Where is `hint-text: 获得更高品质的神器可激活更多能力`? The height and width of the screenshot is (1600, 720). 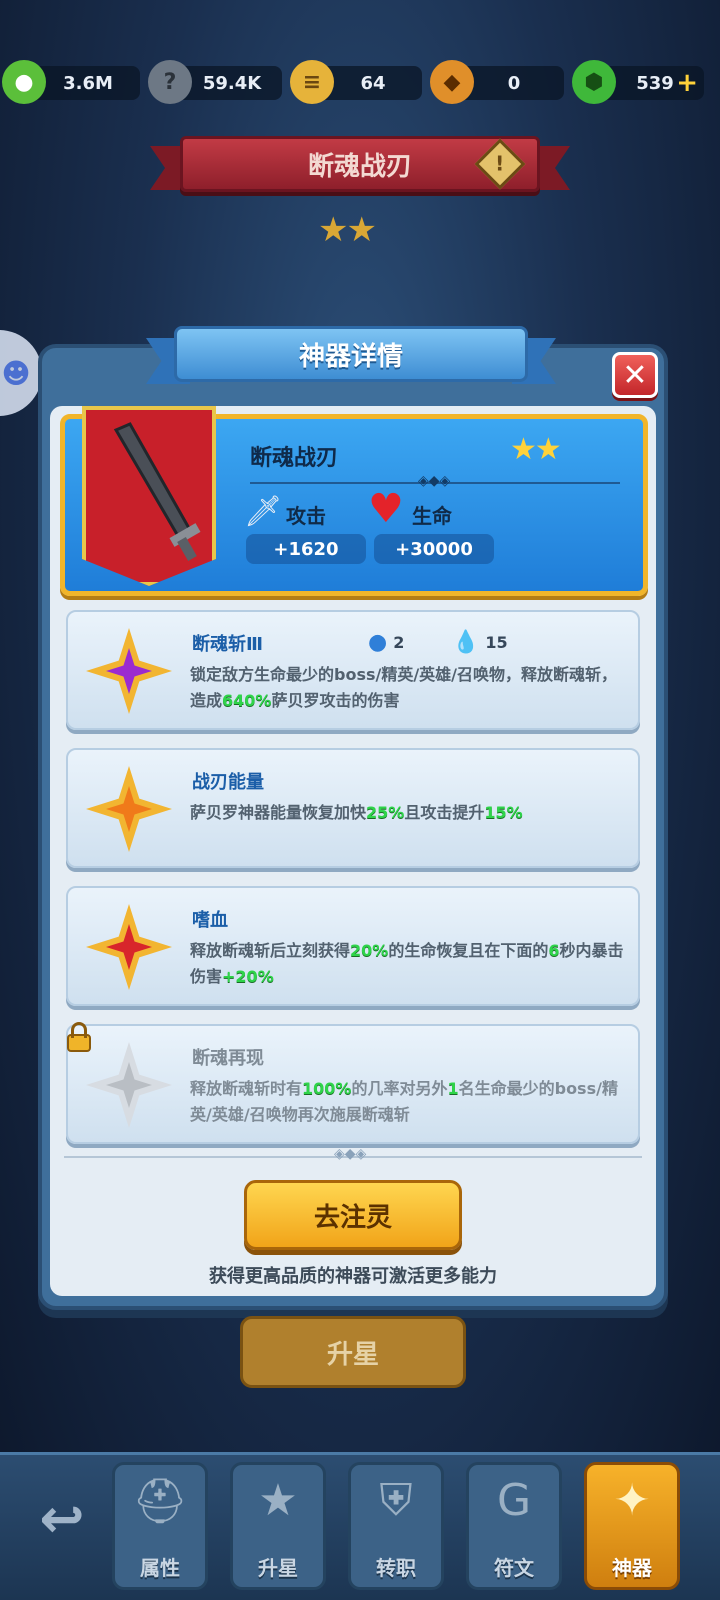 hint-text: 获得更高品质的神器可激活更多能力 is located at coordinates (353, 1276).